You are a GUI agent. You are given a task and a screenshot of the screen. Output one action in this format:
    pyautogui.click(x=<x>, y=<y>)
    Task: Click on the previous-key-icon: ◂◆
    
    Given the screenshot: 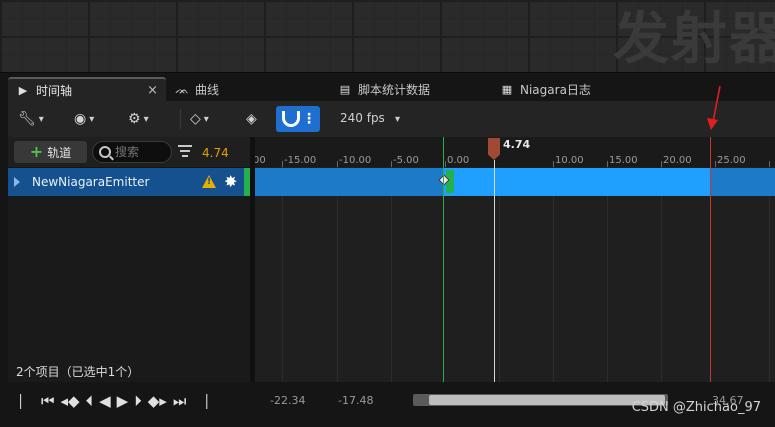 What is the action you would take?
    pyautogui.click(x=70, y=401)
    